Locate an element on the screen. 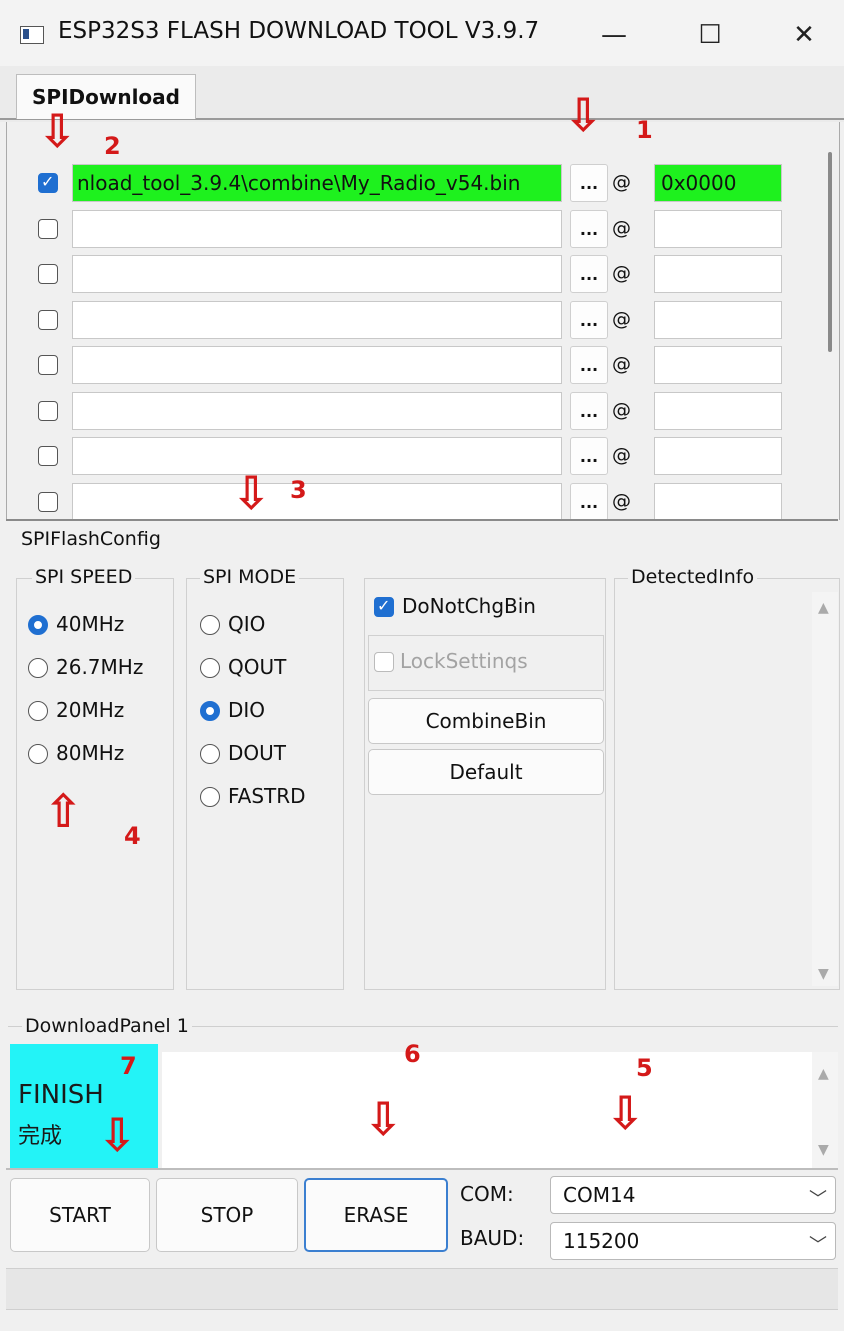 The height and width of the screenshot is (1331, 844). annotation-label-6: 6 is located at coordinates (412, 1054).